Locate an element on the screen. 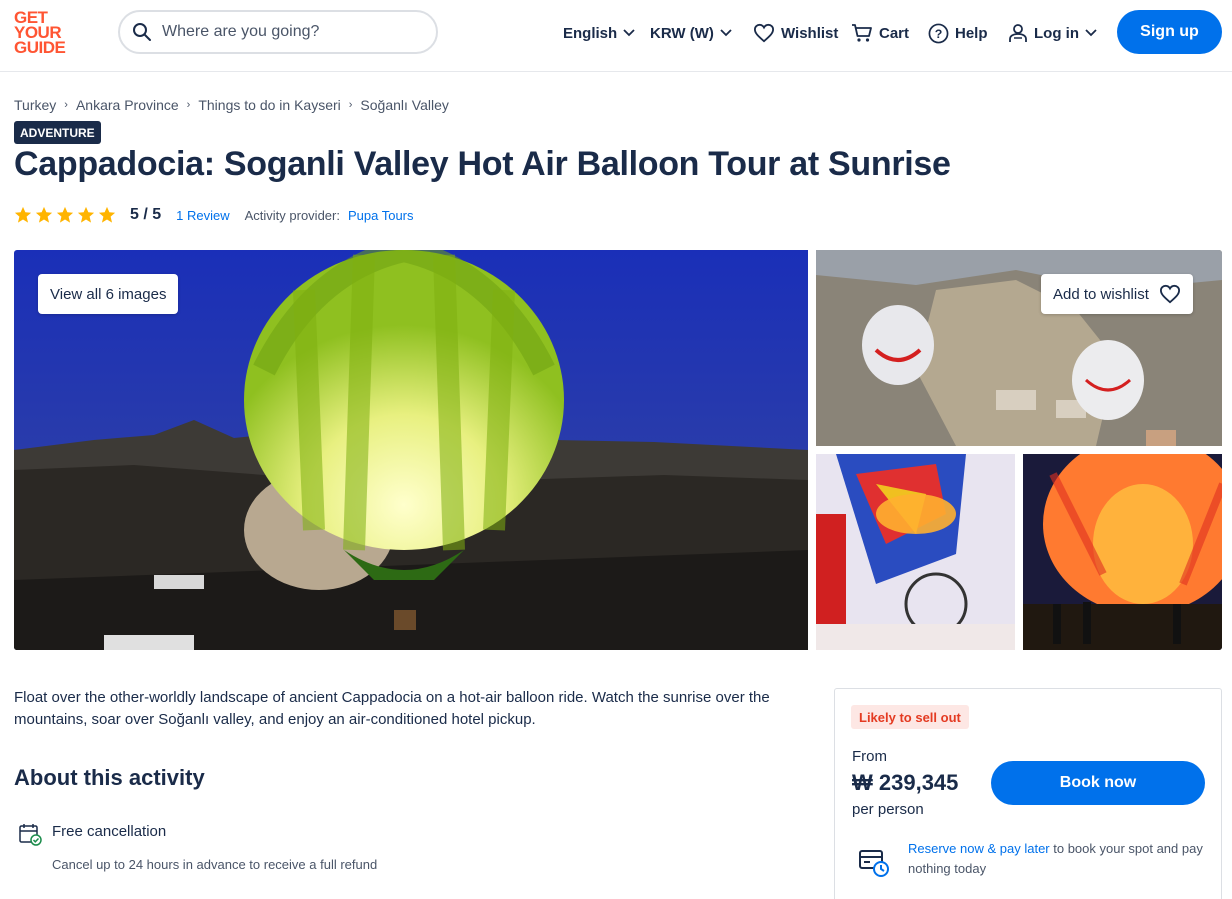 The image size is (1232, 899). login-menu: Log in is located at coordinates (1052, 33).